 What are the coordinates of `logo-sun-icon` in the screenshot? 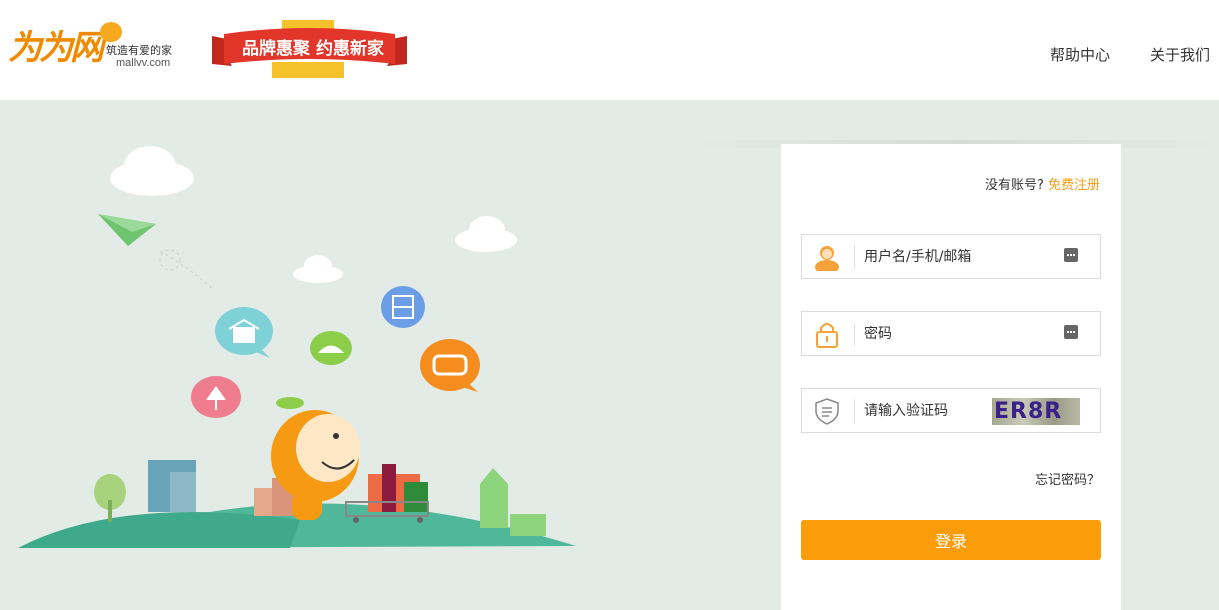 It's located at (111, 32).